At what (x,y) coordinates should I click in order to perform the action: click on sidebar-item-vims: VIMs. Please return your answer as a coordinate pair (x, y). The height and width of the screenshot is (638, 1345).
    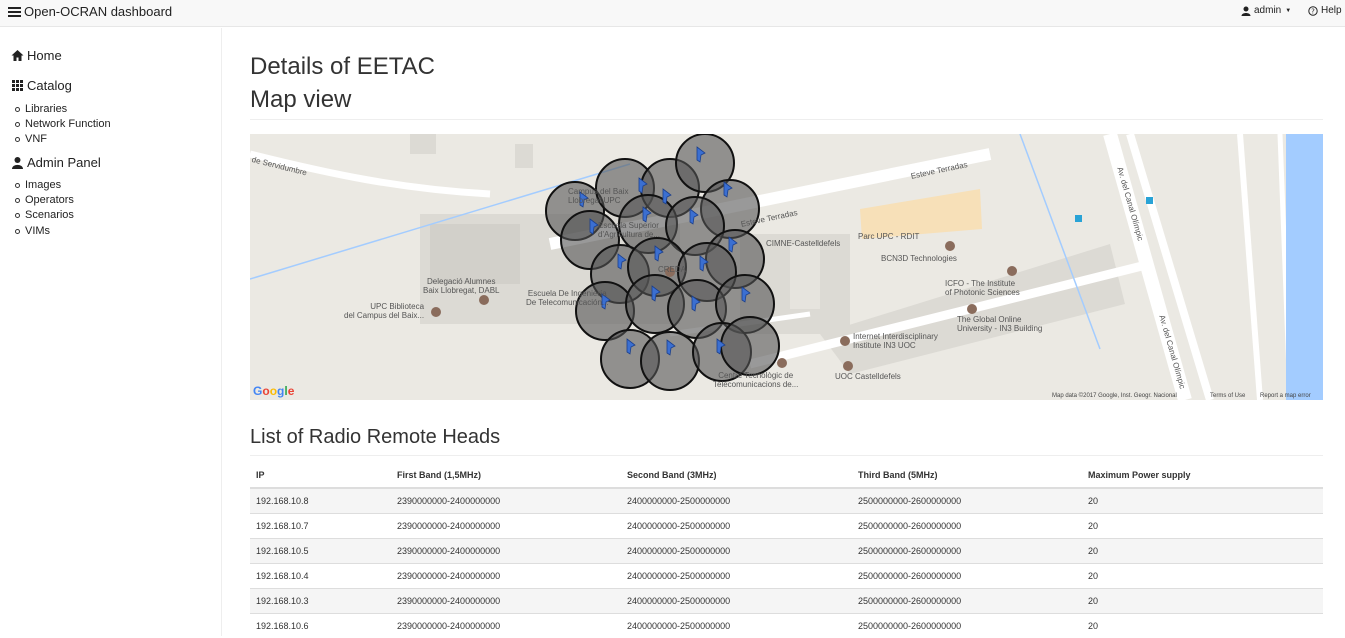
    Looking at the image, I should click on (32, 231).